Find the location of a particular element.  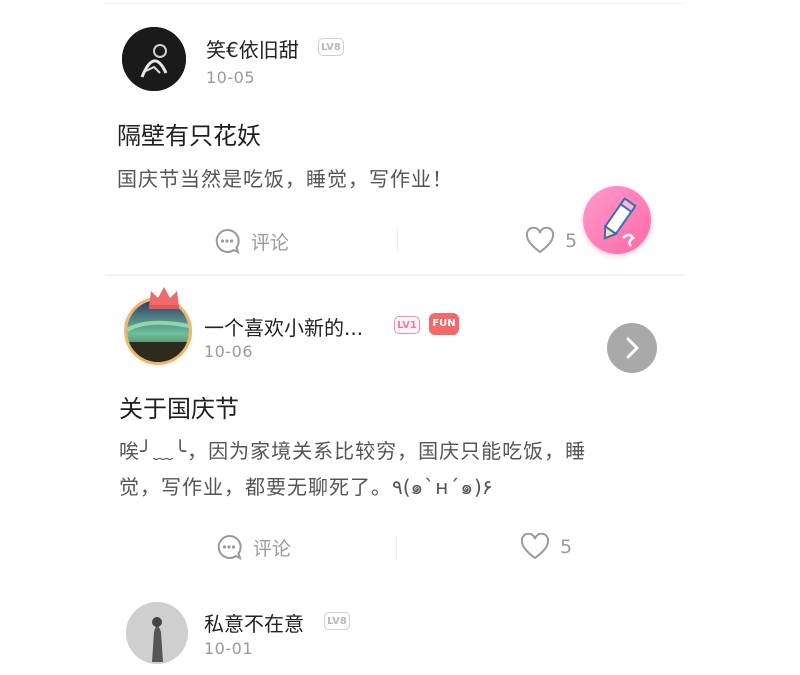

post-title: 关于国庆节 is located at coordinates (179, 406).